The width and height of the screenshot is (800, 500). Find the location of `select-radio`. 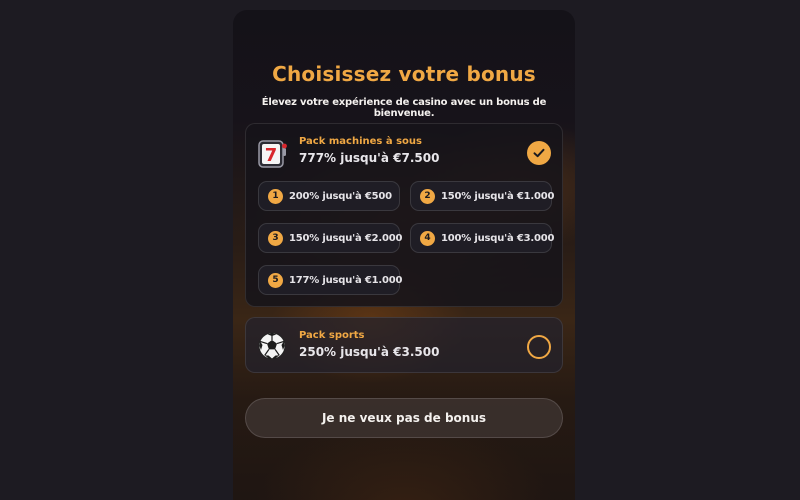

select-radio is located at coordinates (539, 347).